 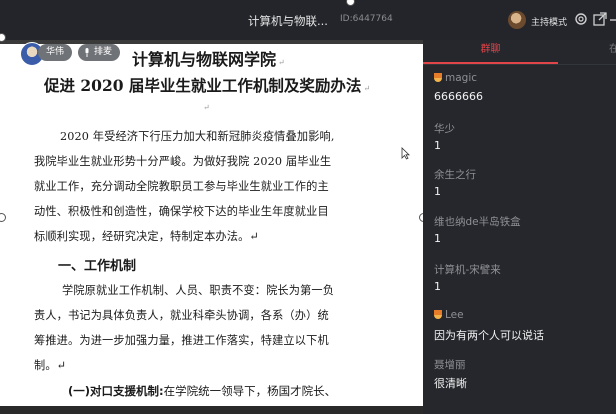 I want to click on user-badge: 华伟, so click(x=55, y=52).